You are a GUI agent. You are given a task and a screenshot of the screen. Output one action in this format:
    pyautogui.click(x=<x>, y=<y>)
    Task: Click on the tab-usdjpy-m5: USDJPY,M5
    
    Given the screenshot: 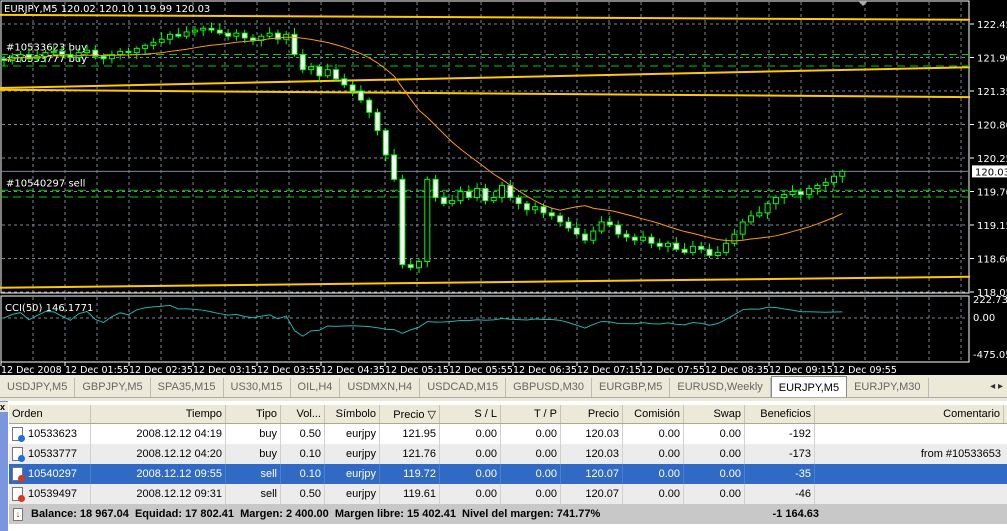 What is the action you would take?
    pyautogui.click(x=38, y=387)
    